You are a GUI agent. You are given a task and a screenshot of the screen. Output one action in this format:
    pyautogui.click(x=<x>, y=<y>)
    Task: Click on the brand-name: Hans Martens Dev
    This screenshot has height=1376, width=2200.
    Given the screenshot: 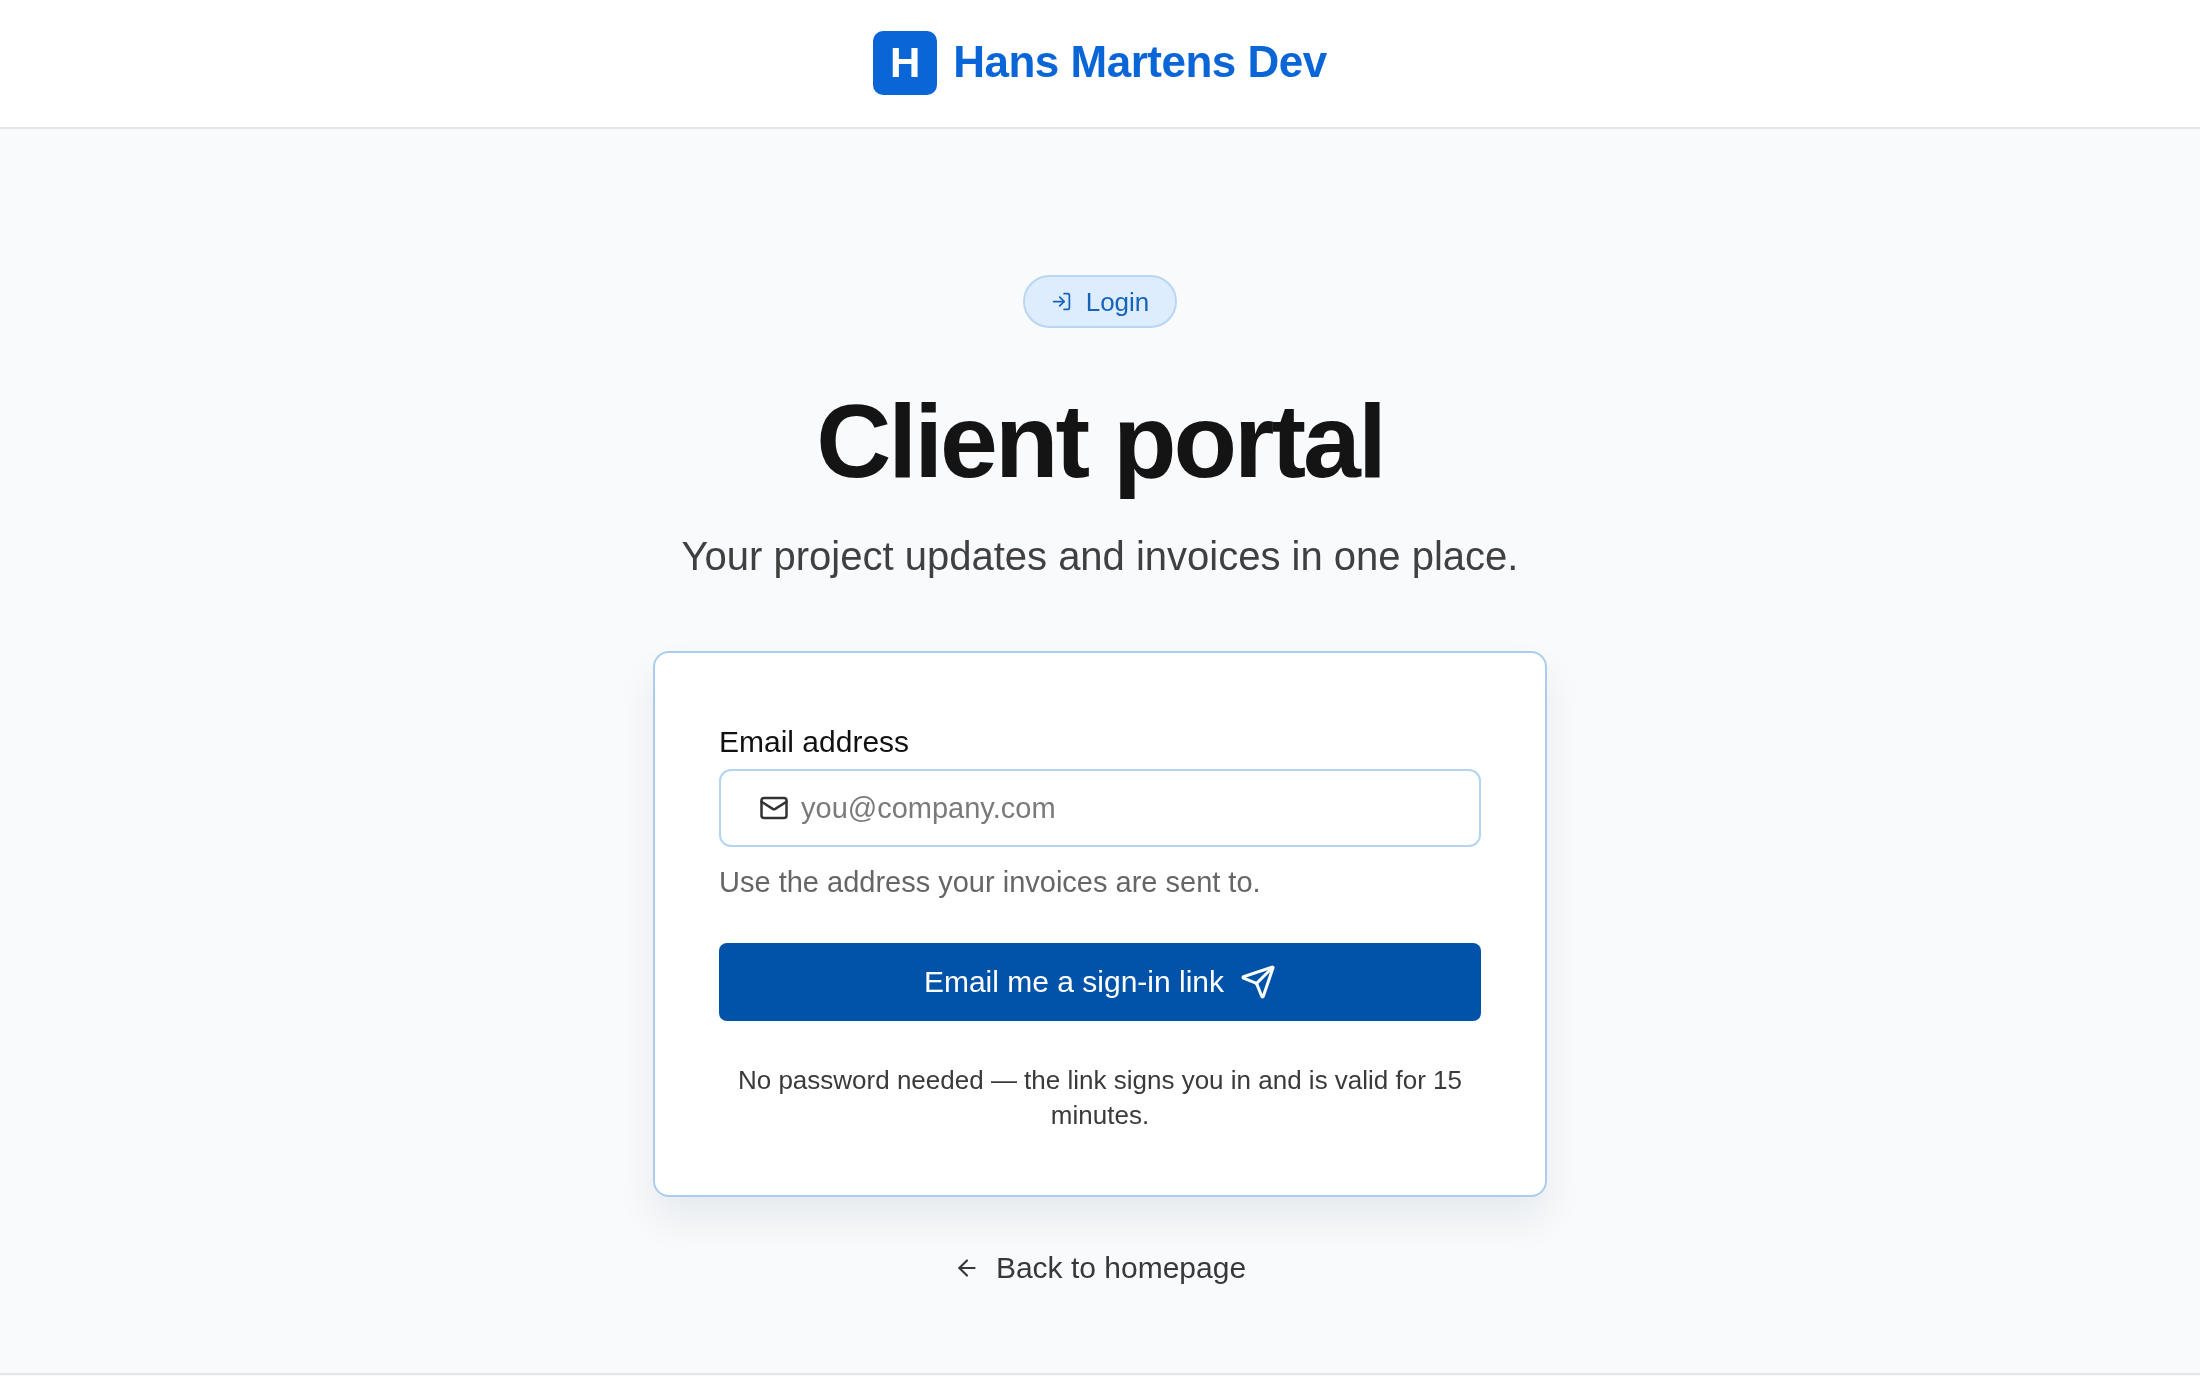 What is the action you would take?
    pyautogui.click(x=1140, y=62)
    